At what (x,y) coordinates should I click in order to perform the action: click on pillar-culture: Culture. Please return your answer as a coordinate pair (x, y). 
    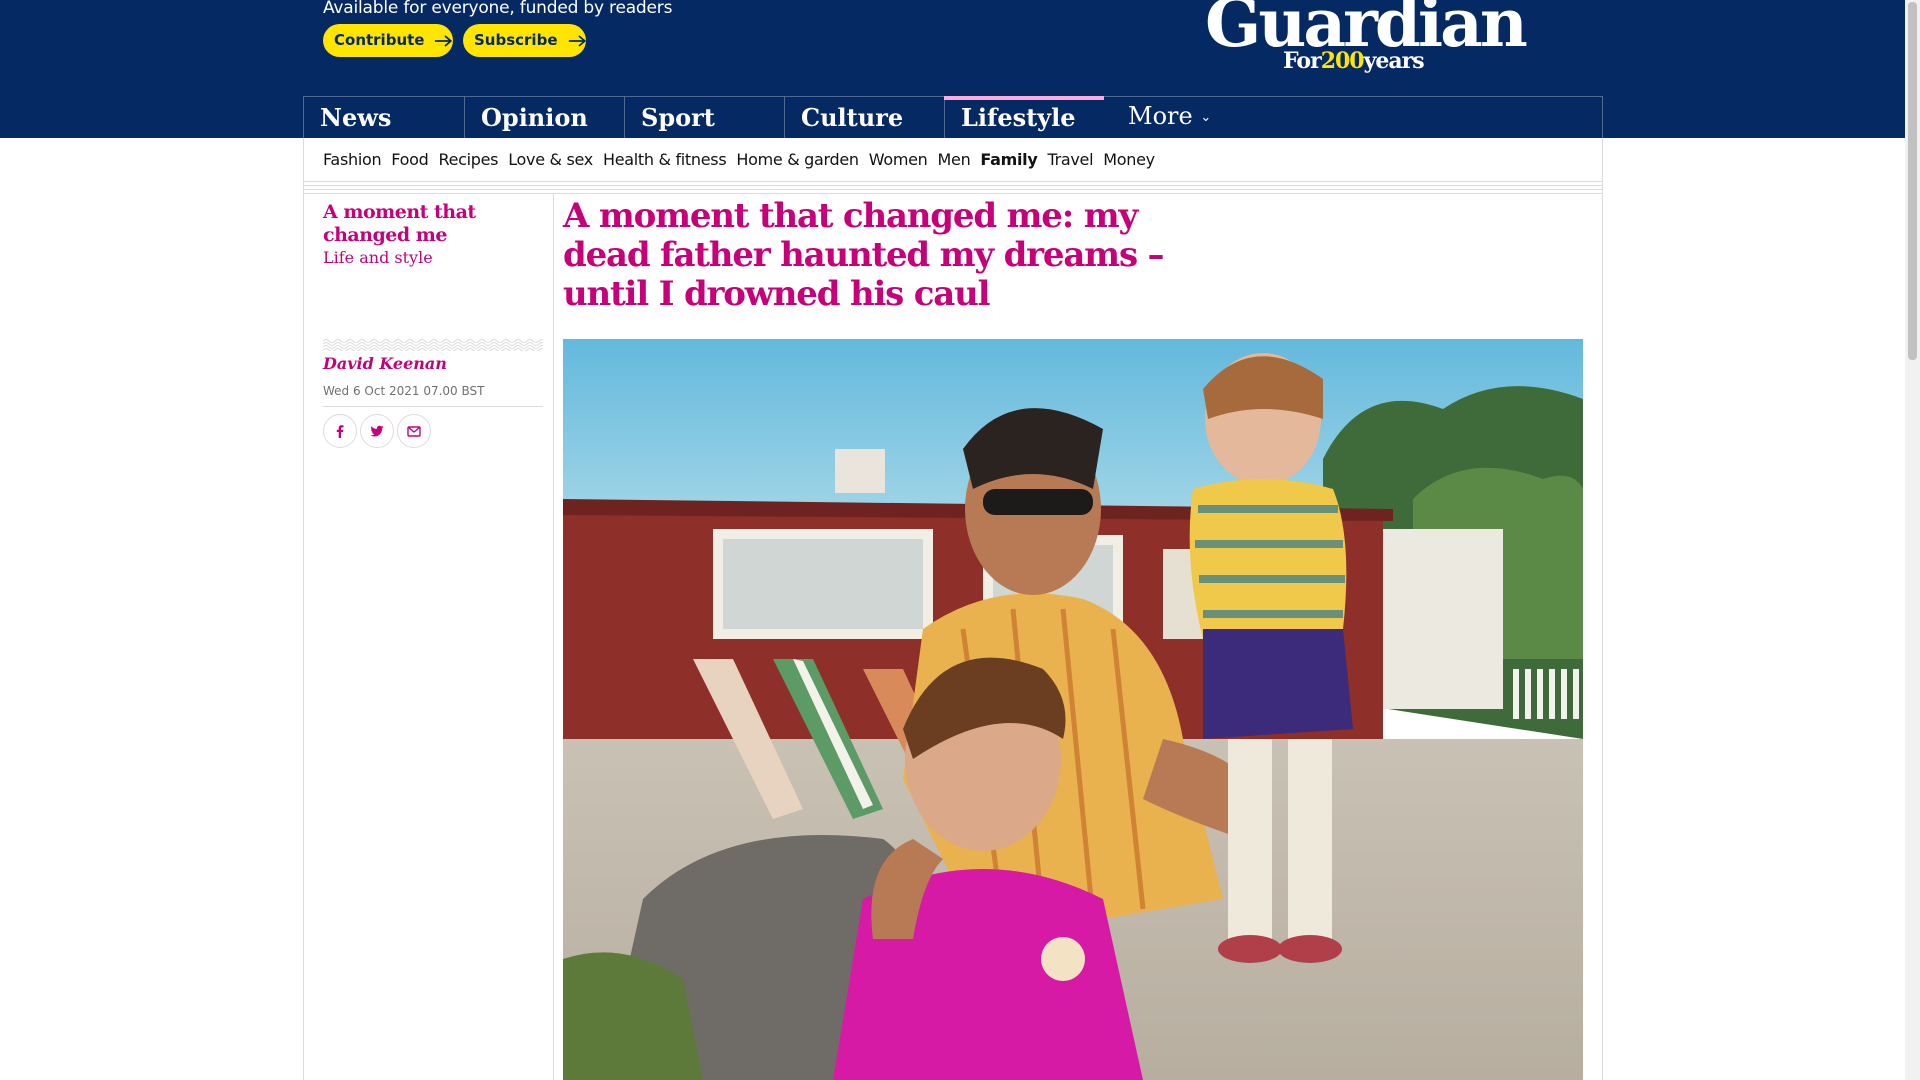
    Looking at the image, I should click on (864, 117).